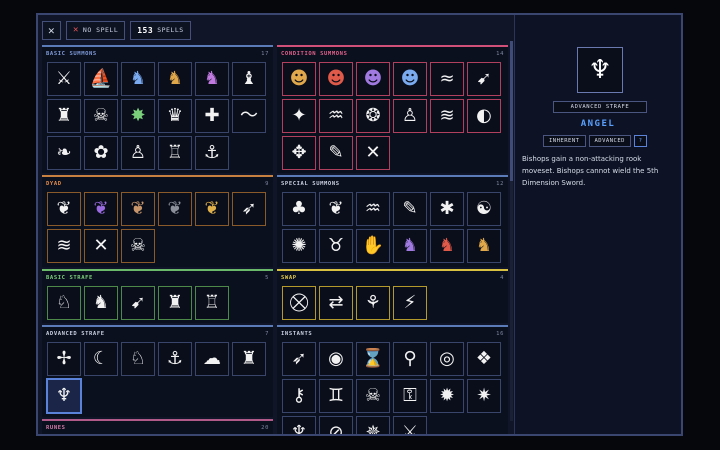  I want to click on scroll-thumb, so click(511, 111).